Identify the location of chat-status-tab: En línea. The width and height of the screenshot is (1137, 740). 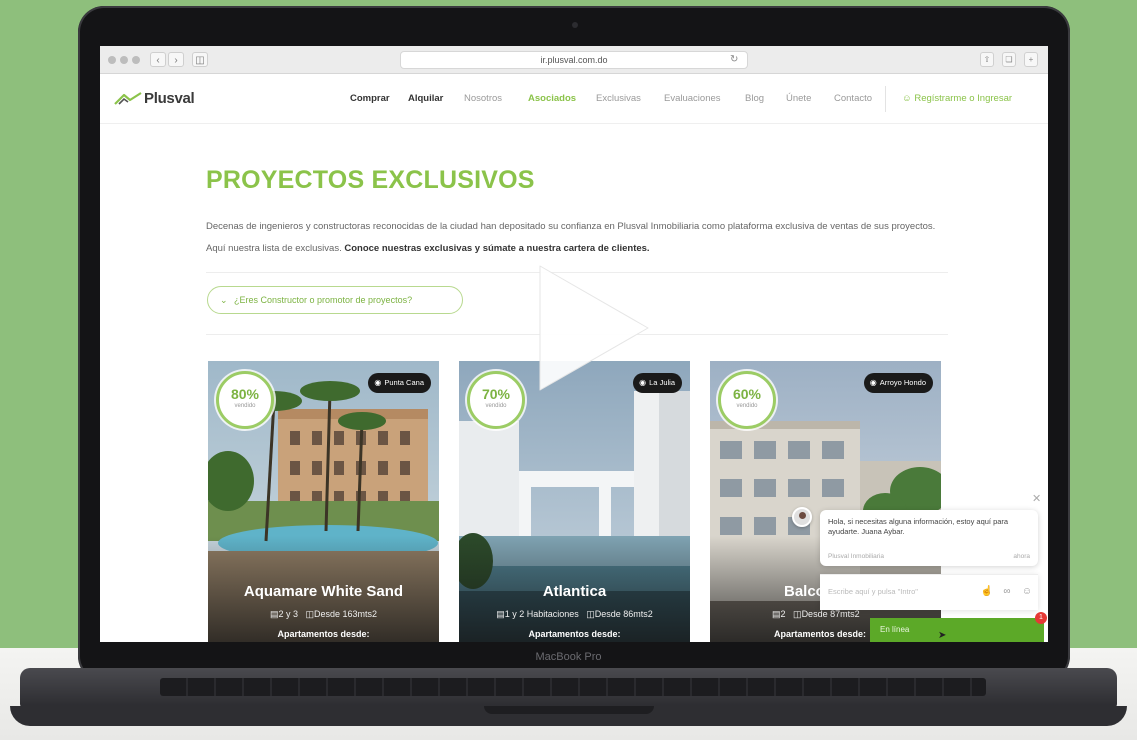
(957, 630).